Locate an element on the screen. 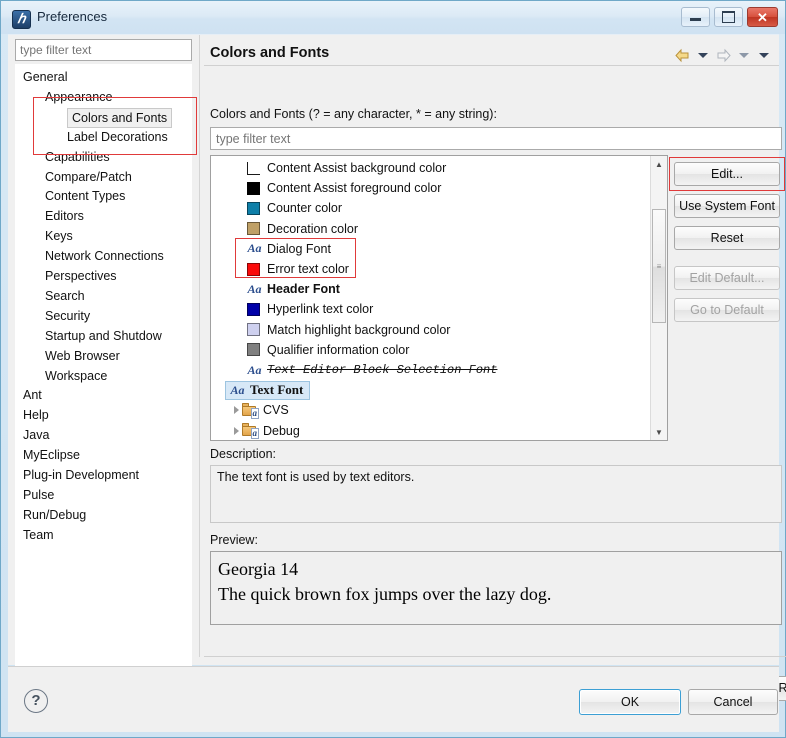 Image resolution: width=786 pixels, height=738 pixels. list-item: Match highlight background color is located at coordinates (439, 330).